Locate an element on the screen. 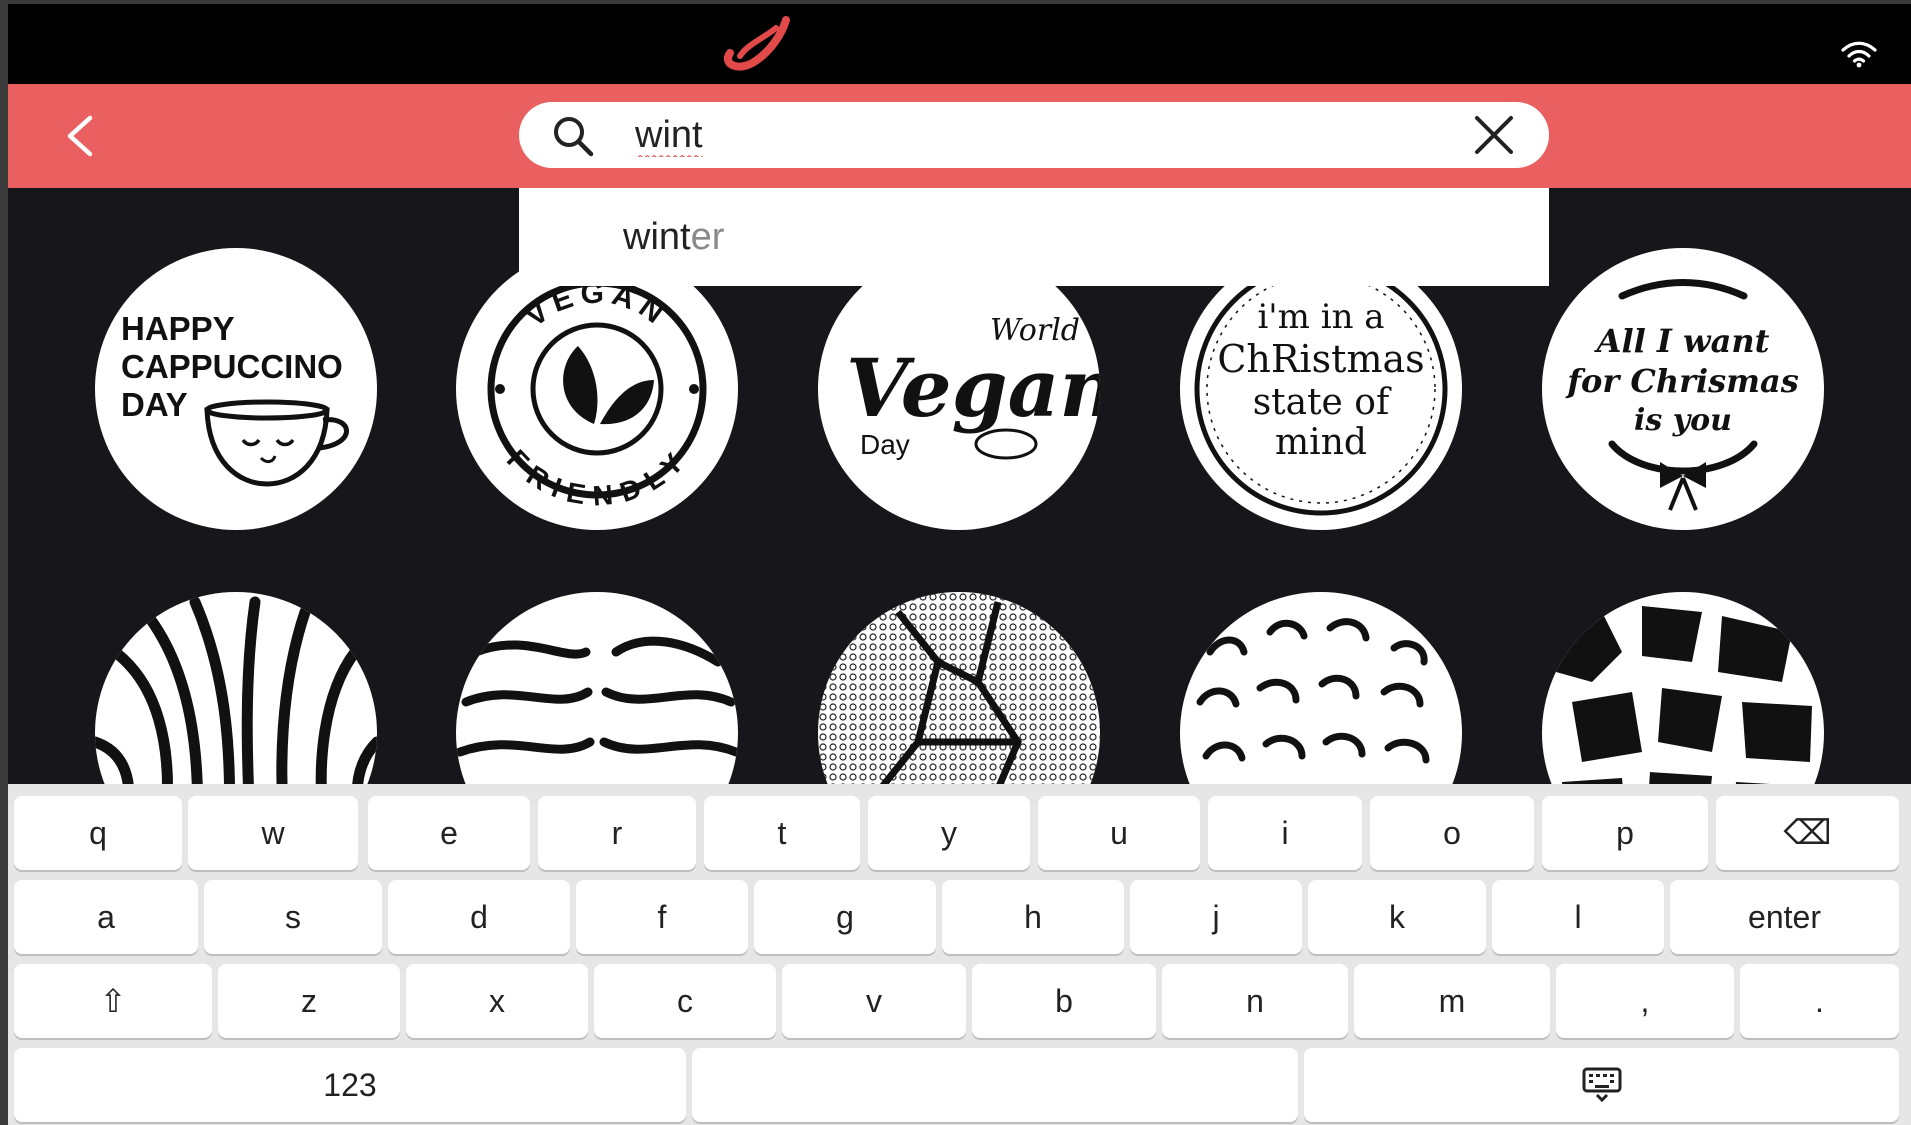  key-x: x is located at coordinates (497, 1001).